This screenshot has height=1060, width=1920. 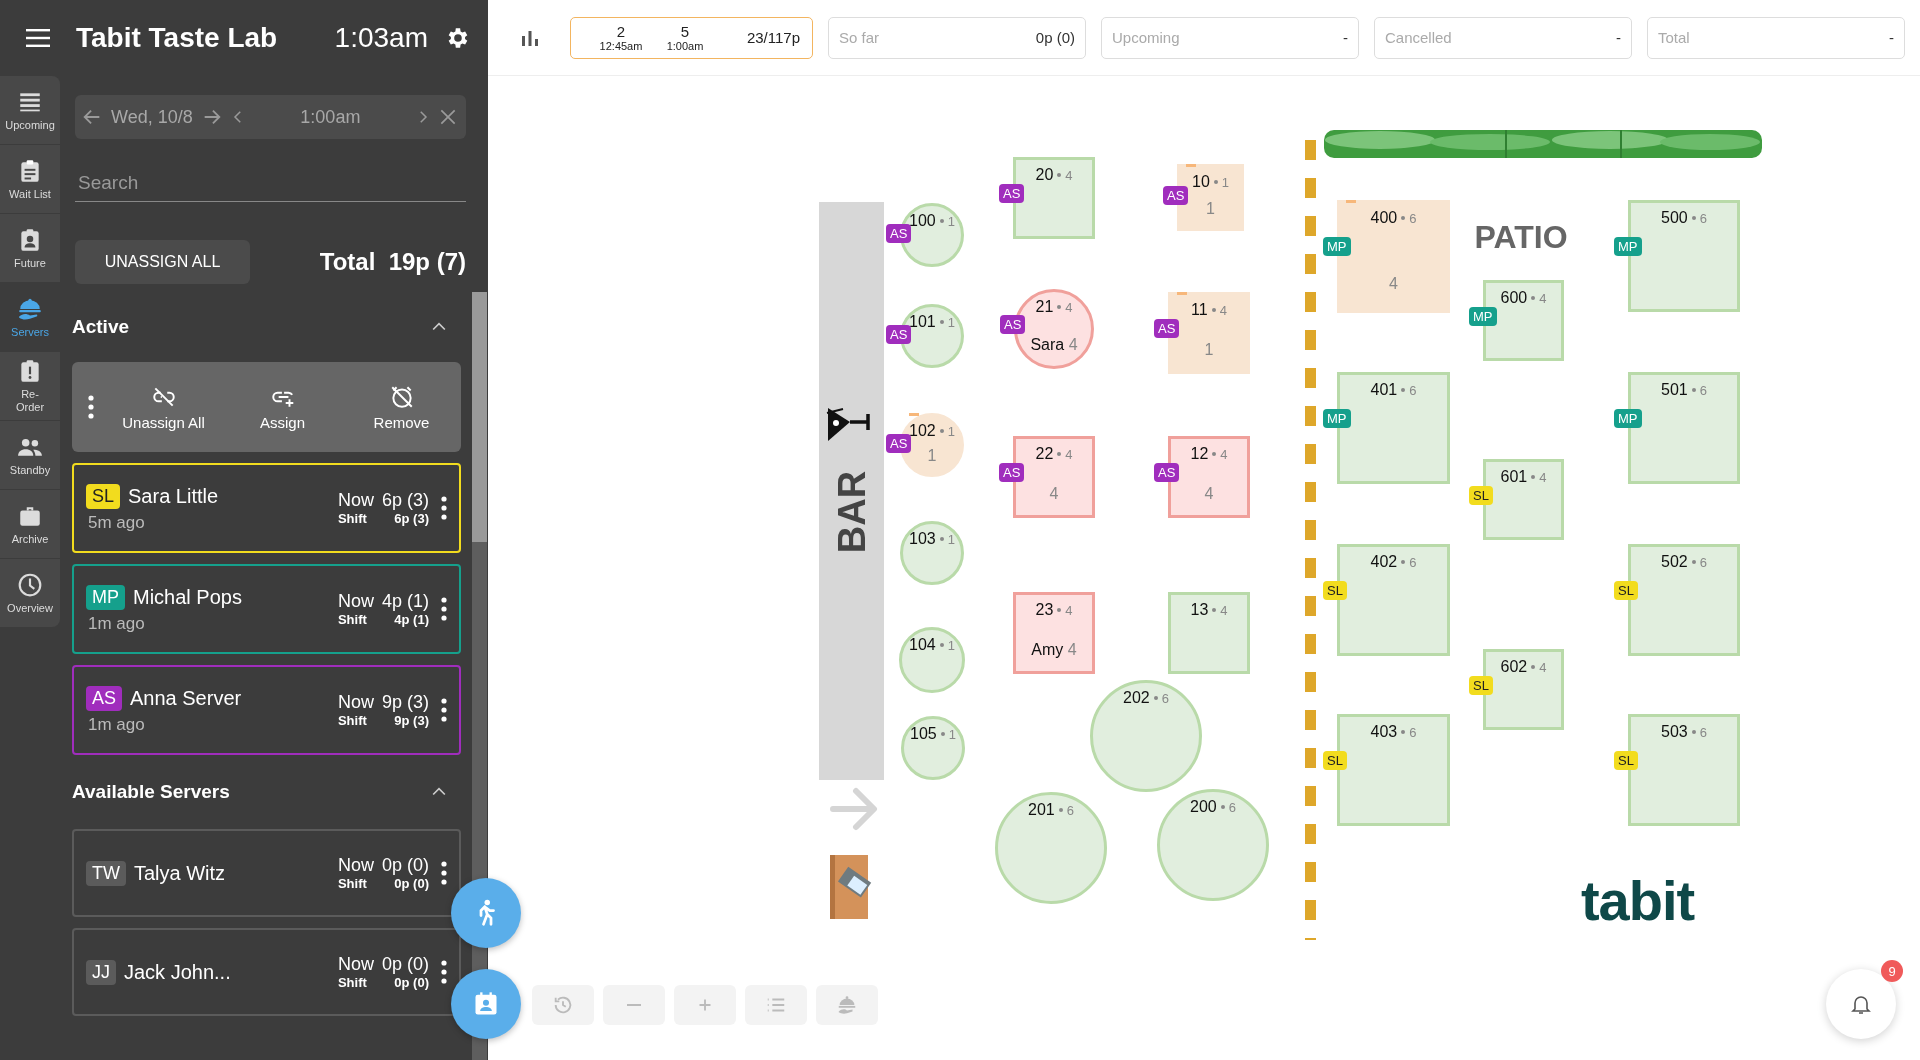 I want to click on now-value: 6p (3), so click(x=405, y=500).